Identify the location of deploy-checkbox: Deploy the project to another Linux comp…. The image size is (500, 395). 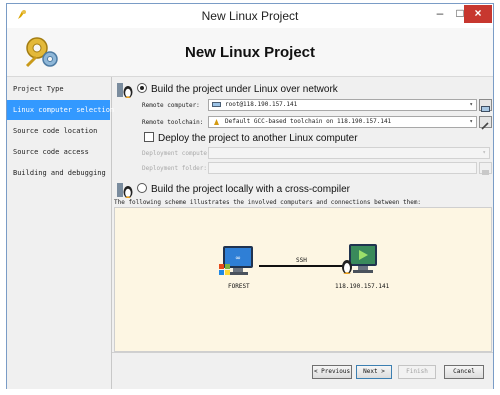
(251, 138).